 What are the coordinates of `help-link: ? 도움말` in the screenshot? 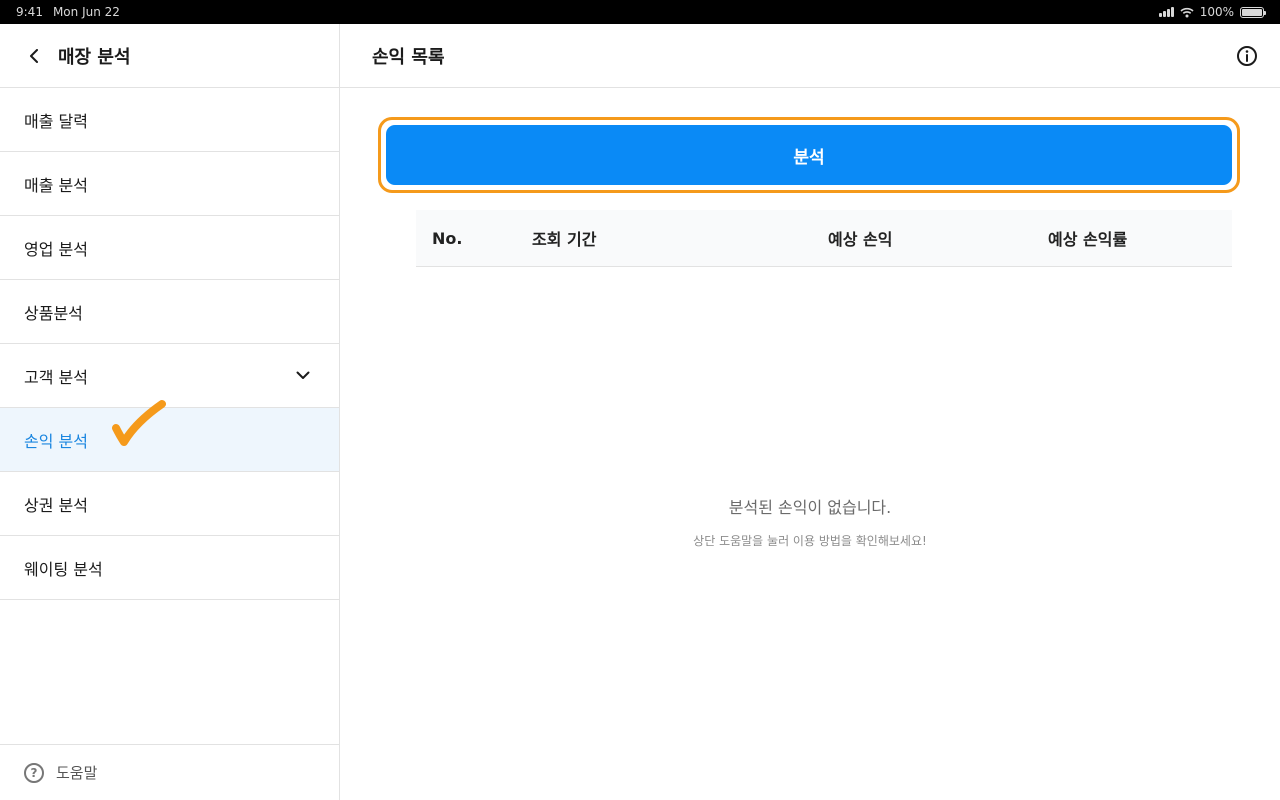 It's located at (169, 772).